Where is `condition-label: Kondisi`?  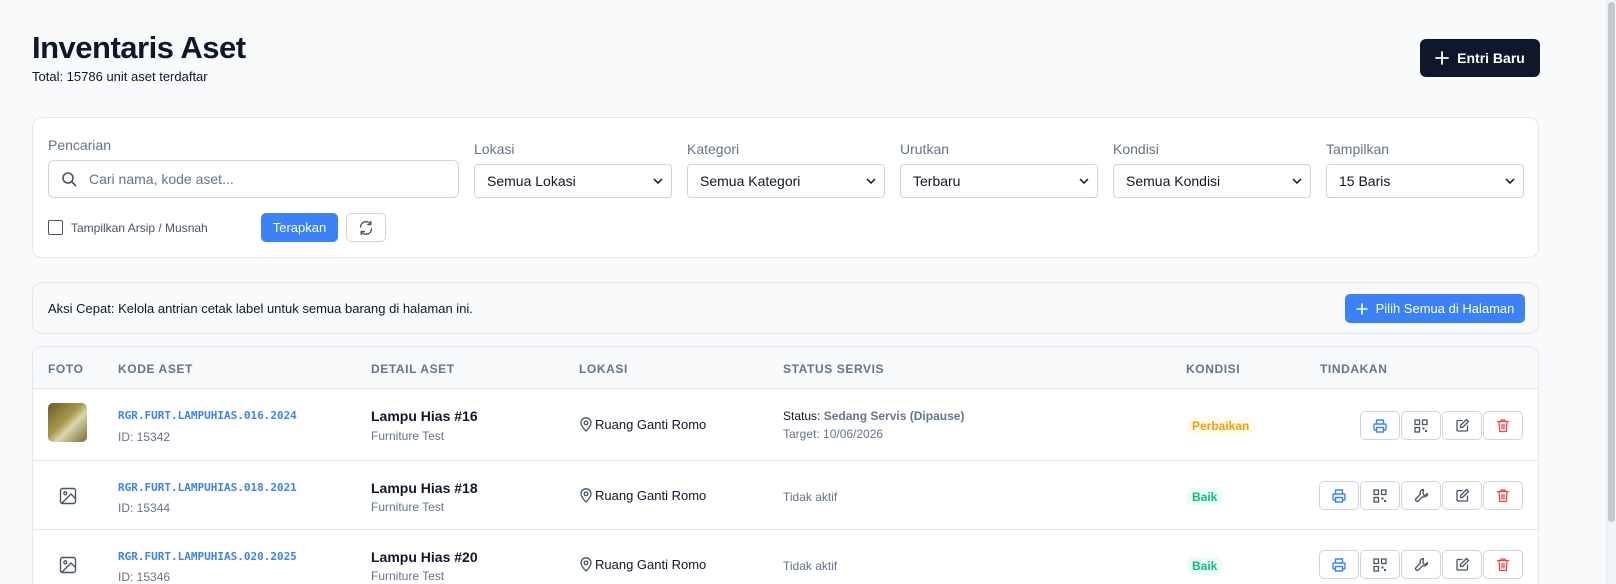
condition-label: Kondisi is located at coordinates (1136, 149).